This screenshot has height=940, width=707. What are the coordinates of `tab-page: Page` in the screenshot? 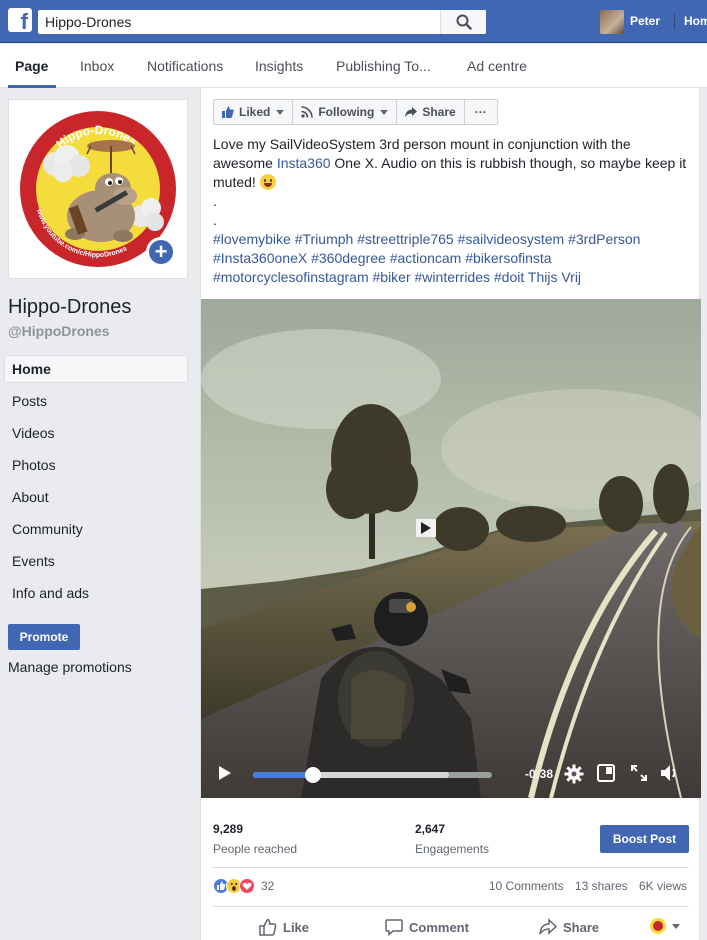 It's located at (31, 66).